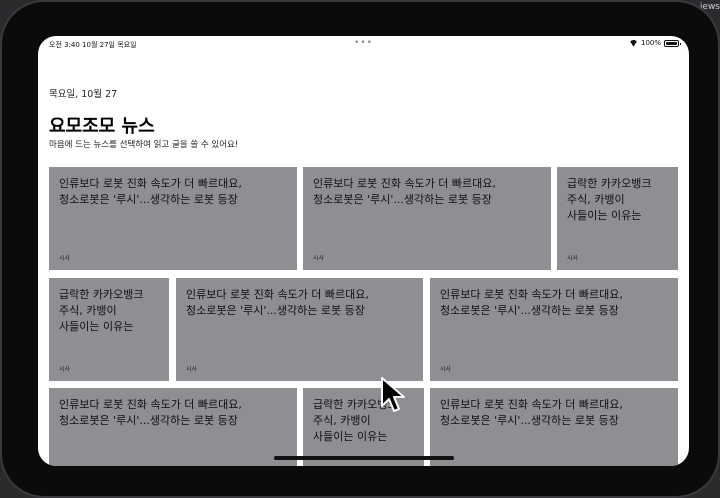 Image resolution: width=720 pixels, height=498 pixels. I want to click on page-subtitle: 마음에 드는 뉴스를 선택하여 읽고 글을 쓸 수 있어요!, so click(144, 145).